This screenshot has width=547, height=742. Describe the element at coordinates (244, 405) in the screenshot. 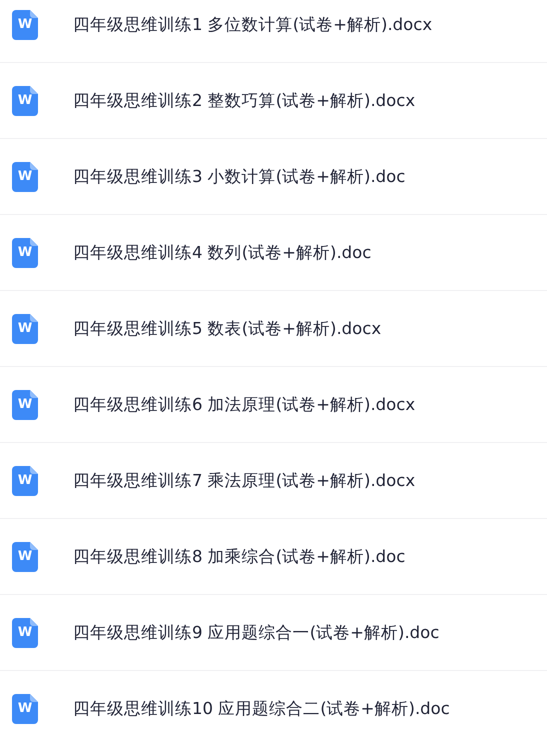

I see `file-name: 四年级思维训练6 加法原理(试卷+解析).docx` at that location.